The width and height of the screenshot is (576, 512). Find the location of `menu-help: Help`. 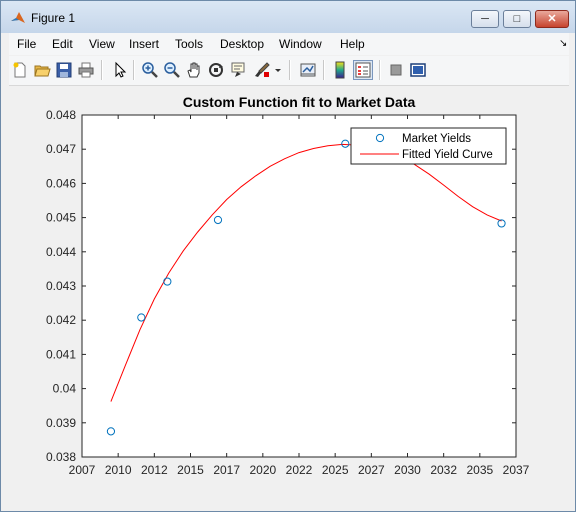

menu-help: Help is located at coordinates (352, 44).